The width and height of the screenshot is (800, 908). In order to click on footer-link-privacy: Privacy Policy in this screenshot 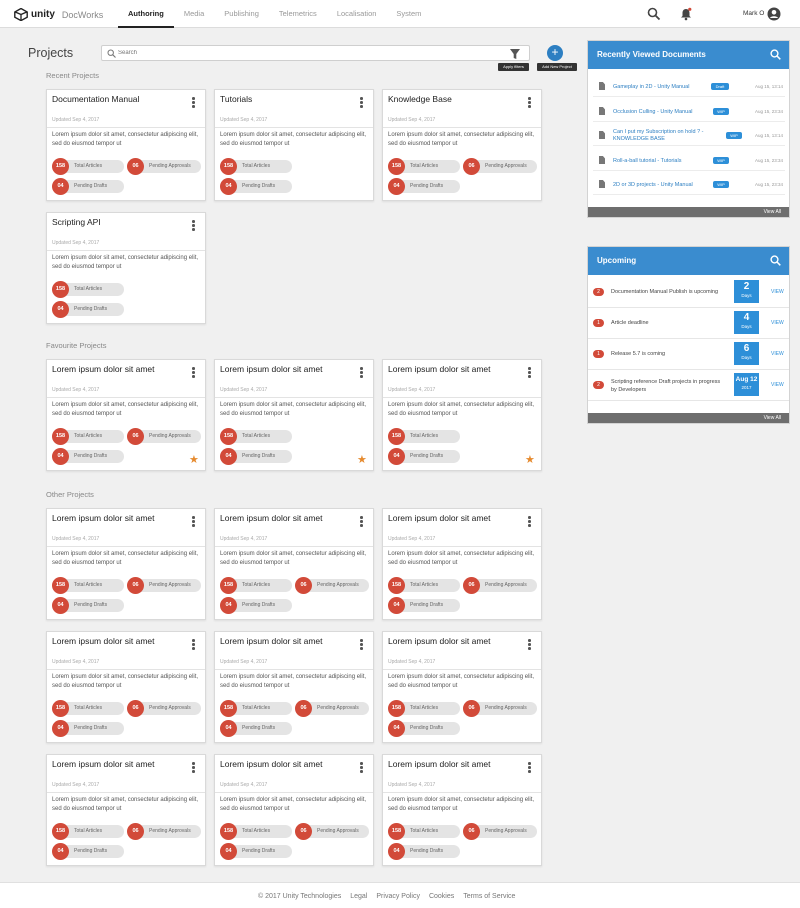, I will do `click(398, 896)`.